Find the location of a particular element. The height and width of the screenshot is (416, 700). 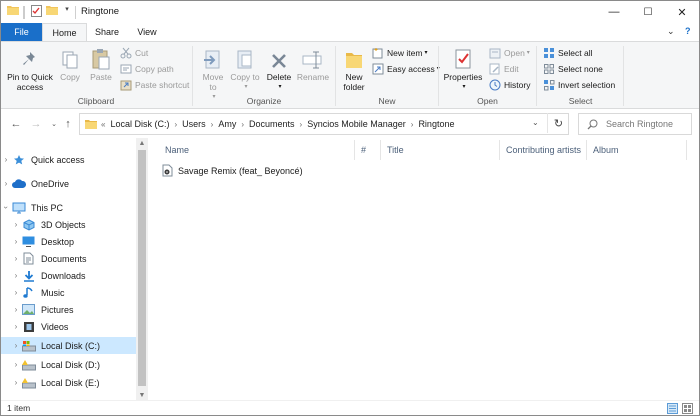

customize-qa-dropdown-icon: ▾ is located at coordinates (67, 9).